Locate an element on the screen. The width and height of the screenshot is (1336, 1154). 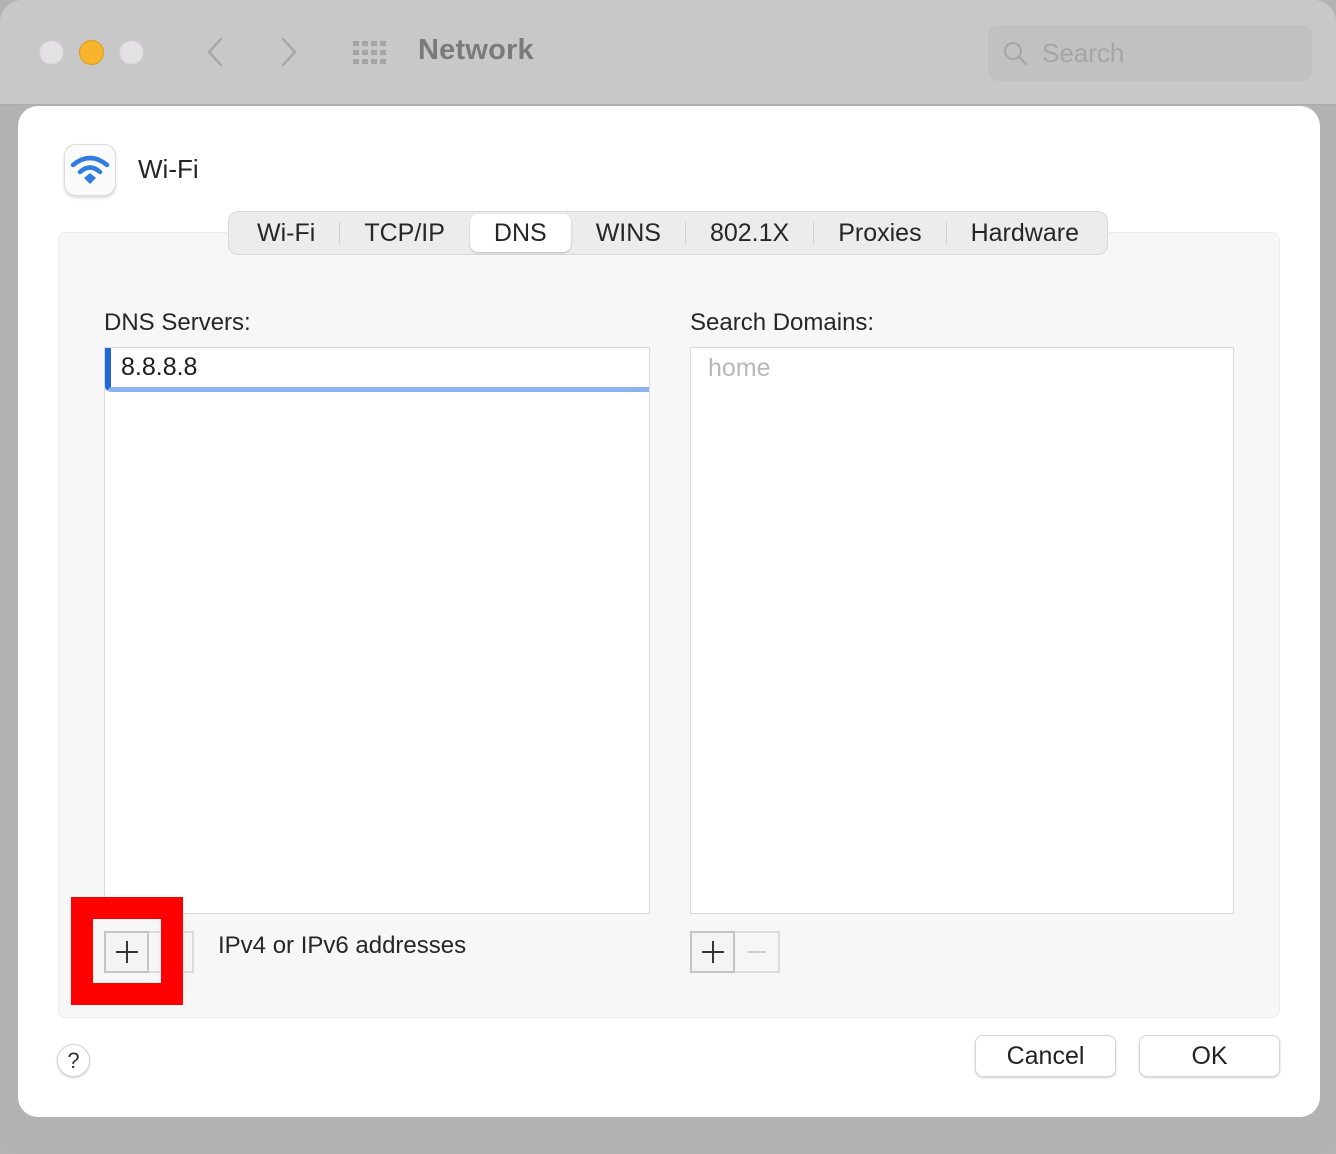
wifi-icon is located at coordinates (90, 169).